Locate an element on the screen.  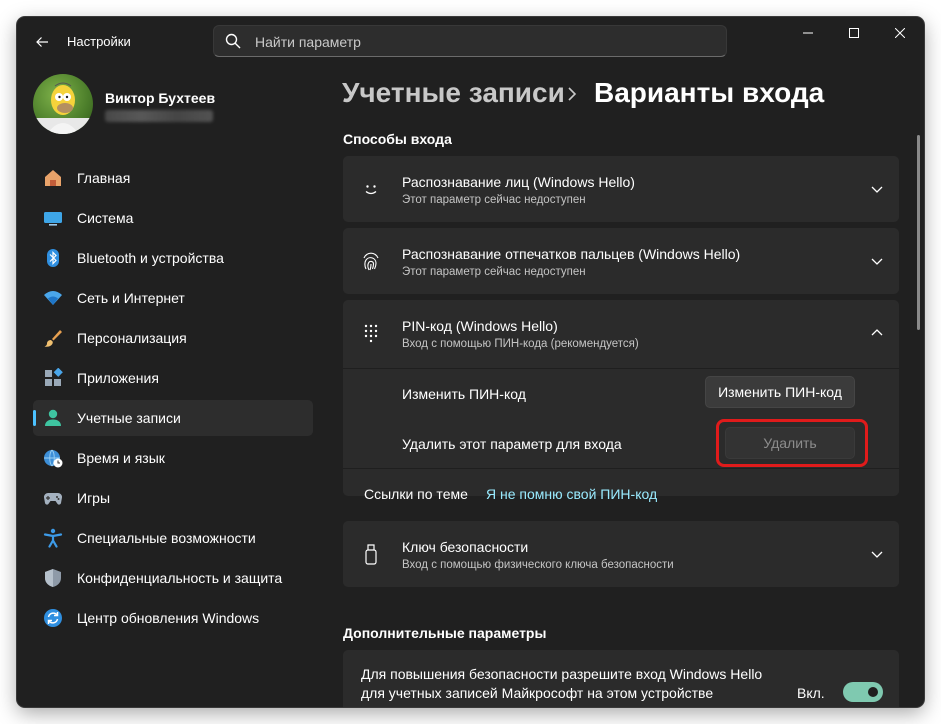
brush-icon is located at coordinates (53, 338).